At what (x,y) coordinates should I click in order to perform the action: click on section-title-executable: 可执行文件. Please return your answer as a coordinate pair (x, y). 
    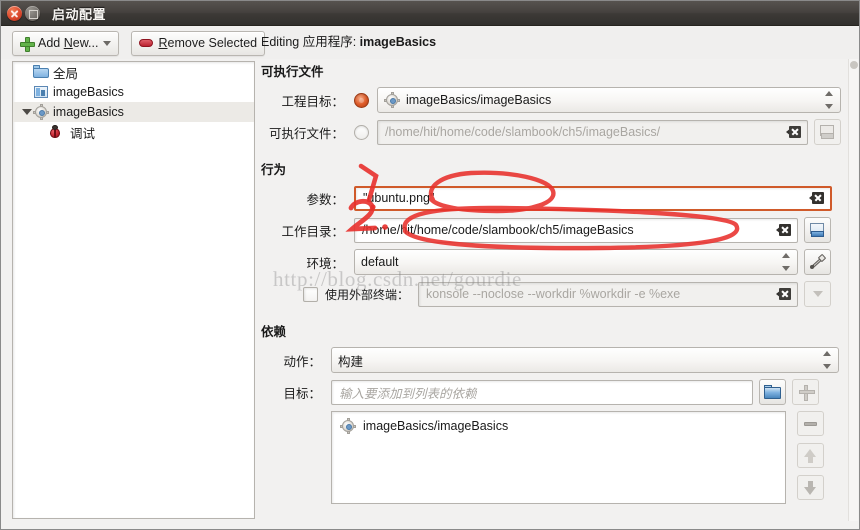
    Looking at the image, I should click on (292, 72).